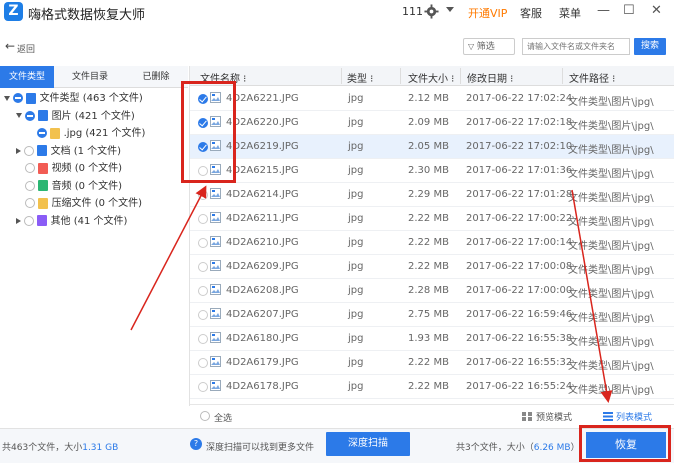 This screenshot has height=463, width=674. I want to click on column-path: 文件路径 ⁝, so click(592, 77).